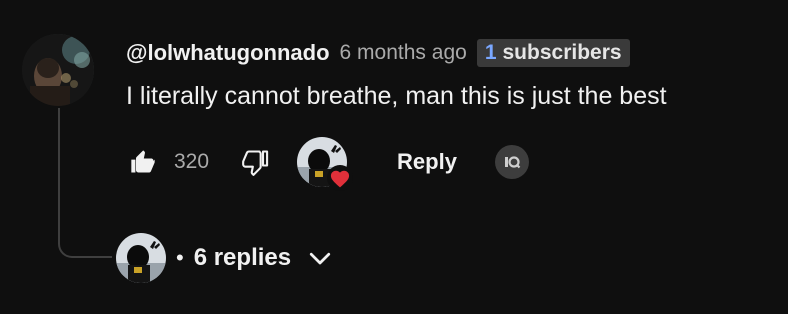  I want to click on author-avatar, so click(58, 70).